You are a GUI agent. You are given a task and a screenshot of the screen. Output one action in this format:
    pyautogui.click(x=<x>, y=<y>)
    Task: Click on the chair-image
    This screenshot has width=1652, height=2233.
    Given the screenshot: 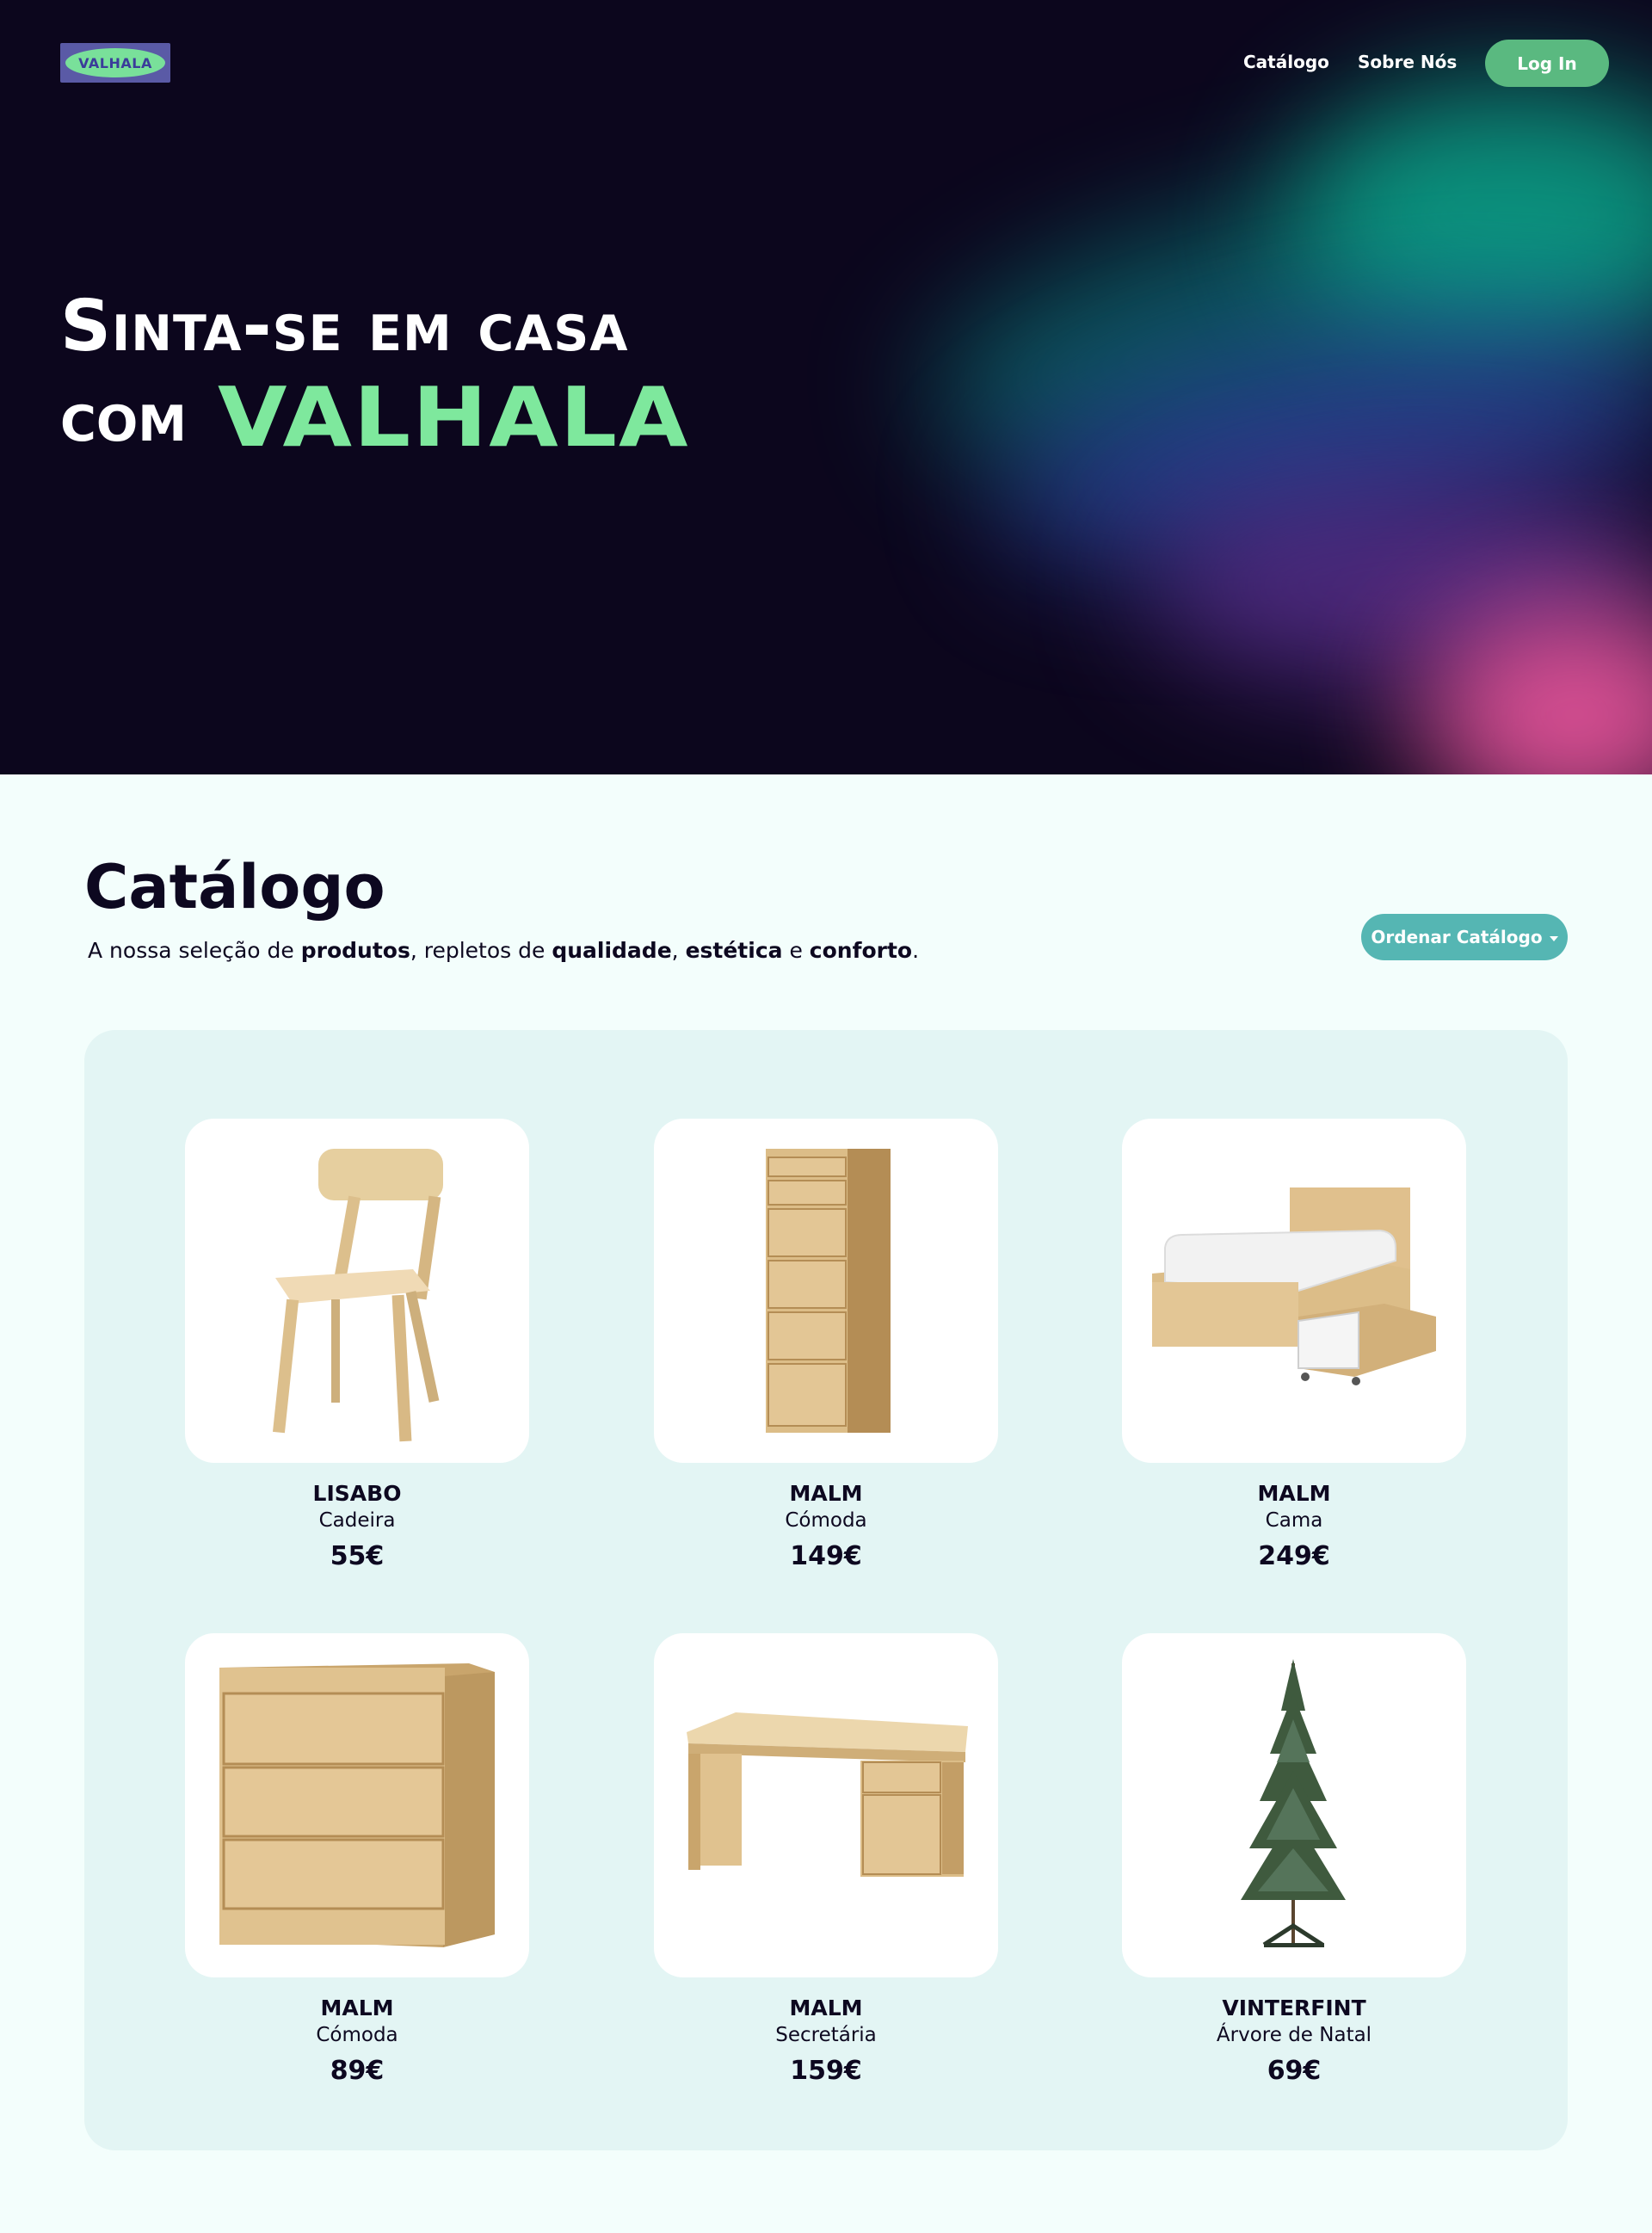 What is the action you would take?
    pyautogui.click(x=357, y=1291)
    